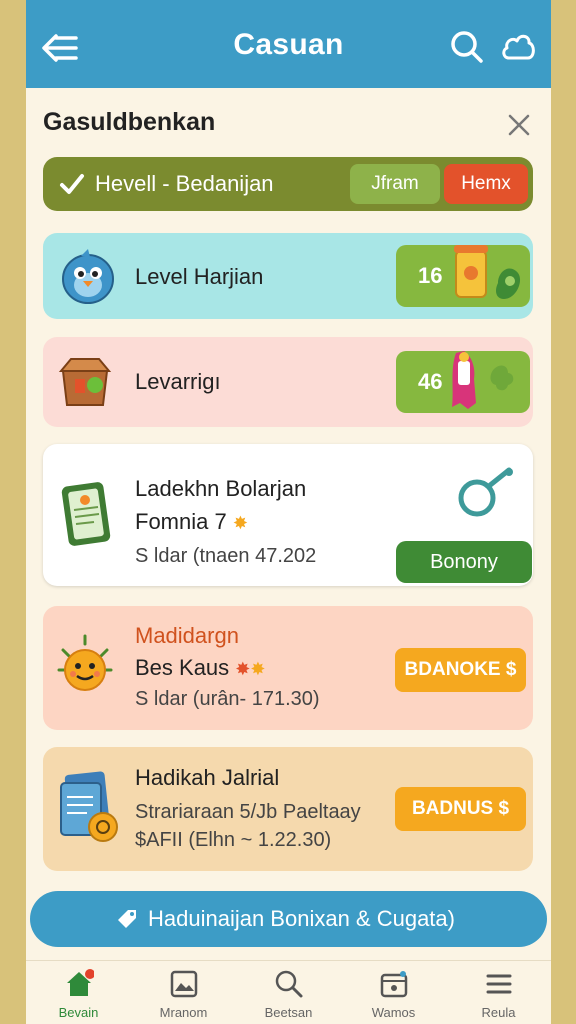 The image size is (576, 1024). I want to click on tag-icon, so click(127, 919).